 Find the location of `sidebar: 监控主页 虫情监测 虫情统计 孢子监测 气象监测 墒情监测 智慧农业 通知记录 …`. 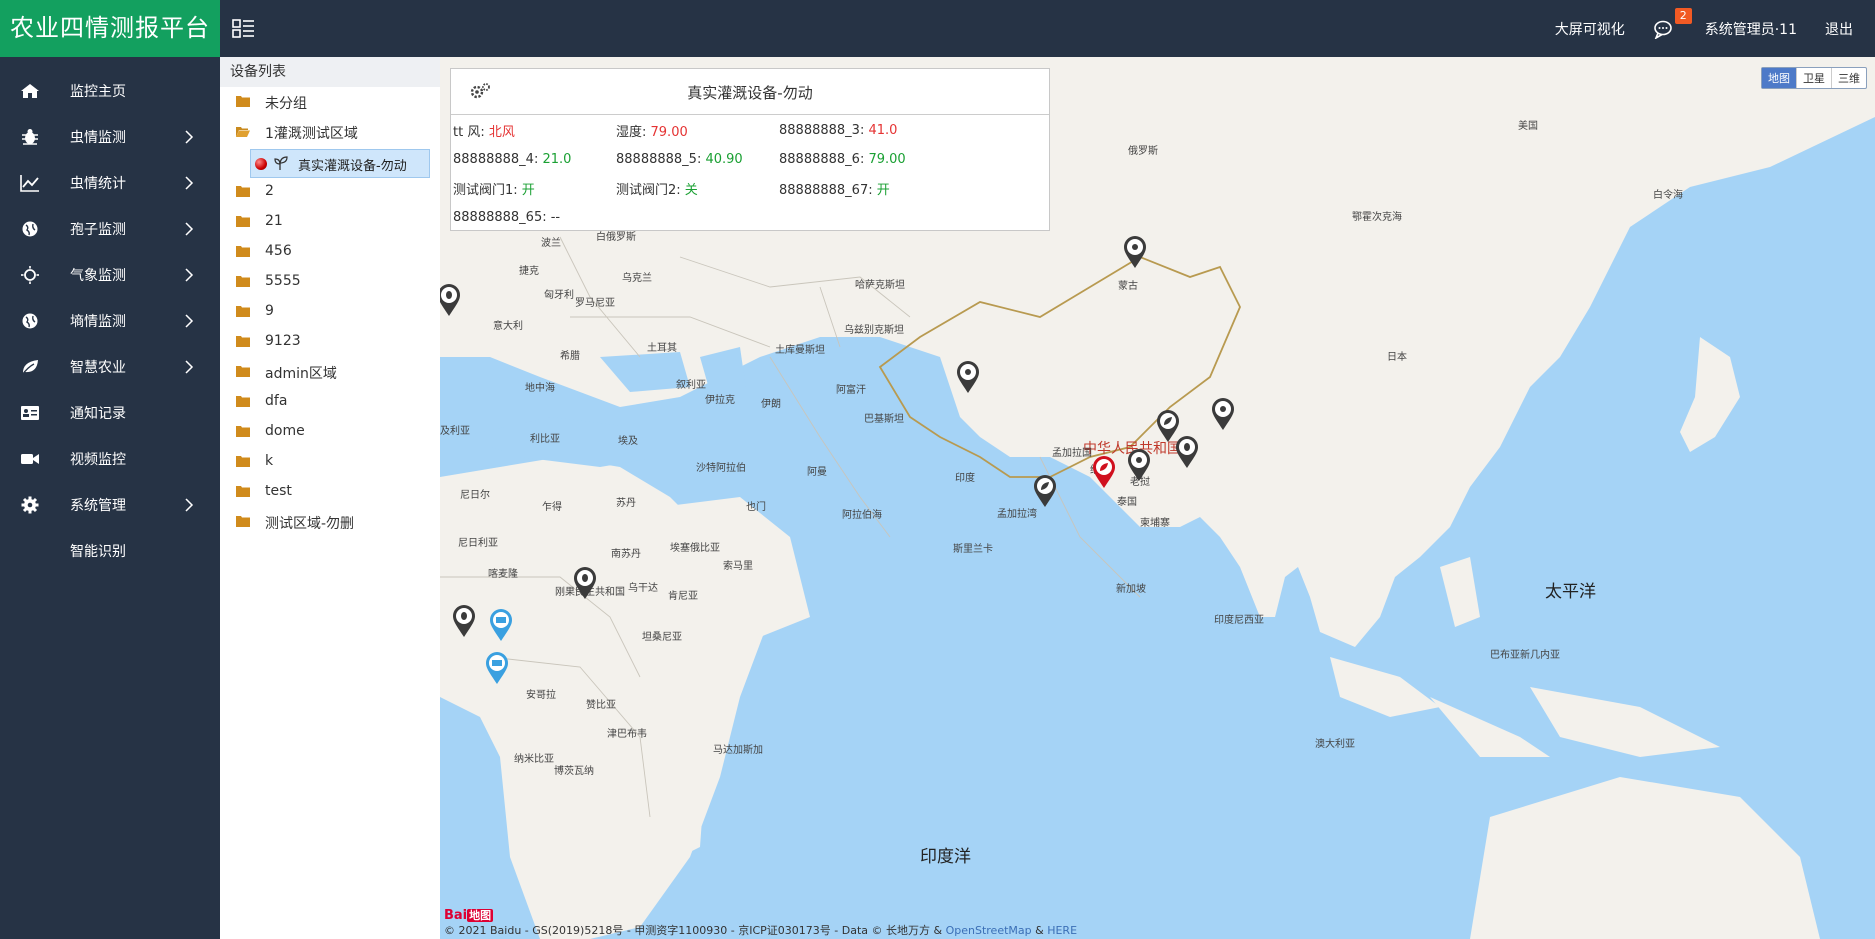

sidebar: 监控主页 虫情监测 虫情统计 孢子监测 气象监测 墒情监测 智慧农业 通知记录 … is located at coordinates (110, 498).